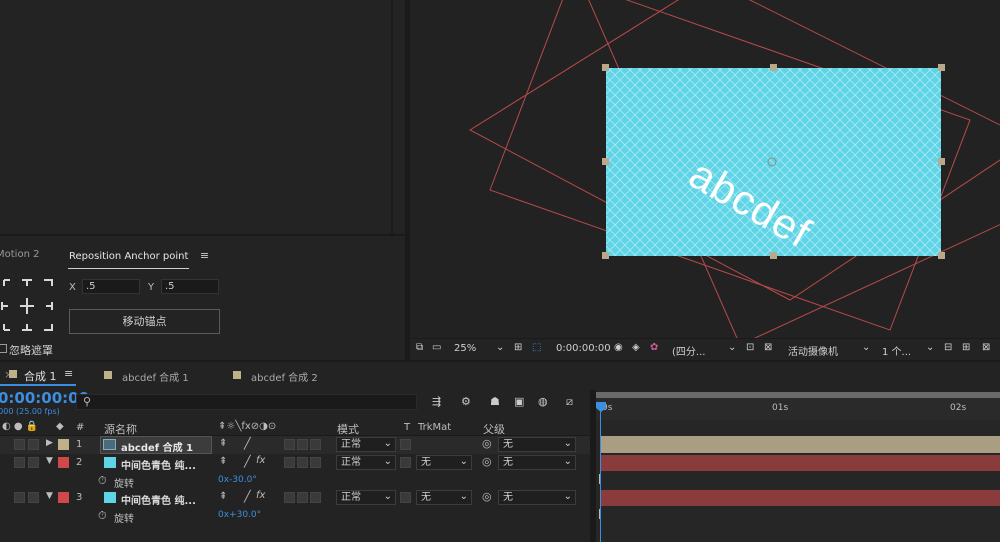 The width and height of the screenshot is (1000, 542). Describe the element at coordinates (436, 401) in the screenshot. I see `composition-mini-flowchart-icon: ⇶` at that location.